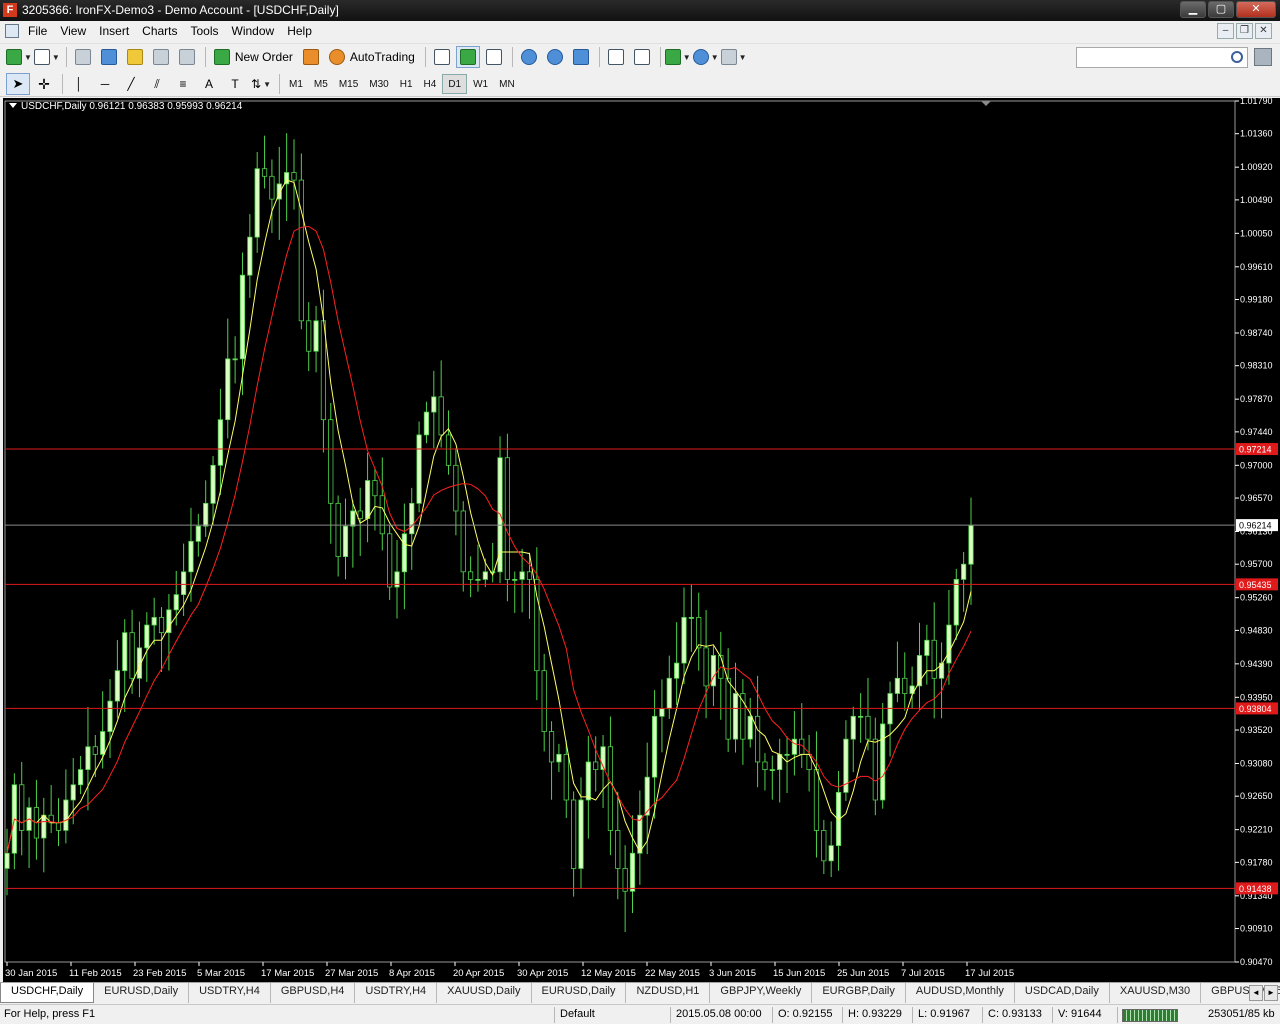 The height and width of the screenshot is (1024, 1280). What do you see at coordinates (235, 84) in the screenshot?
I see `text-label-button: T` at bounding box center [235, 84].